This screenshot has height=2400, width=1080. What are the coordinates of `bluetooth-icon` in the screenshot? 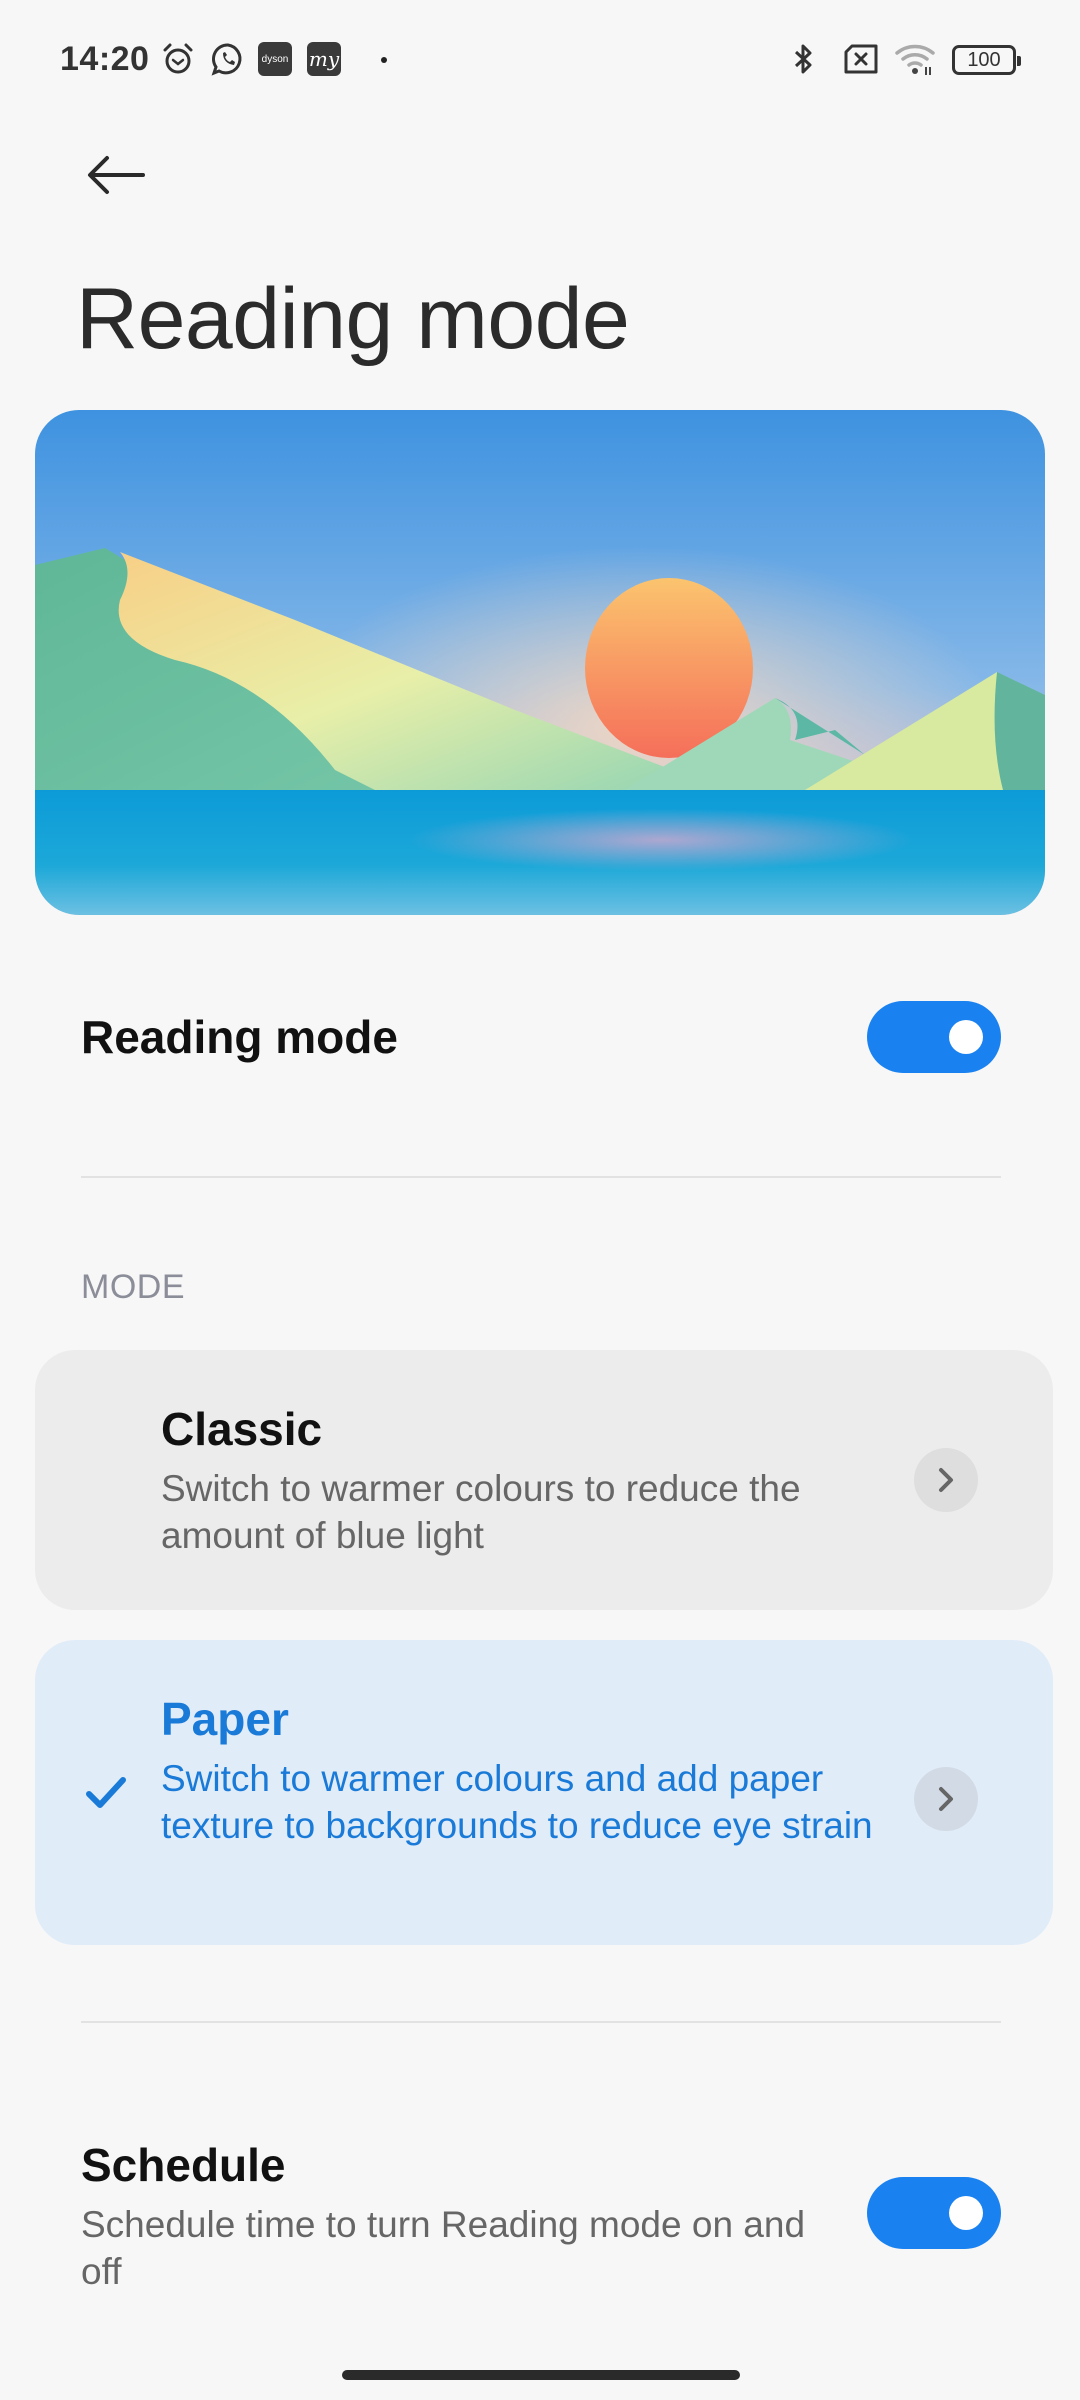 It's located at (804, 59).